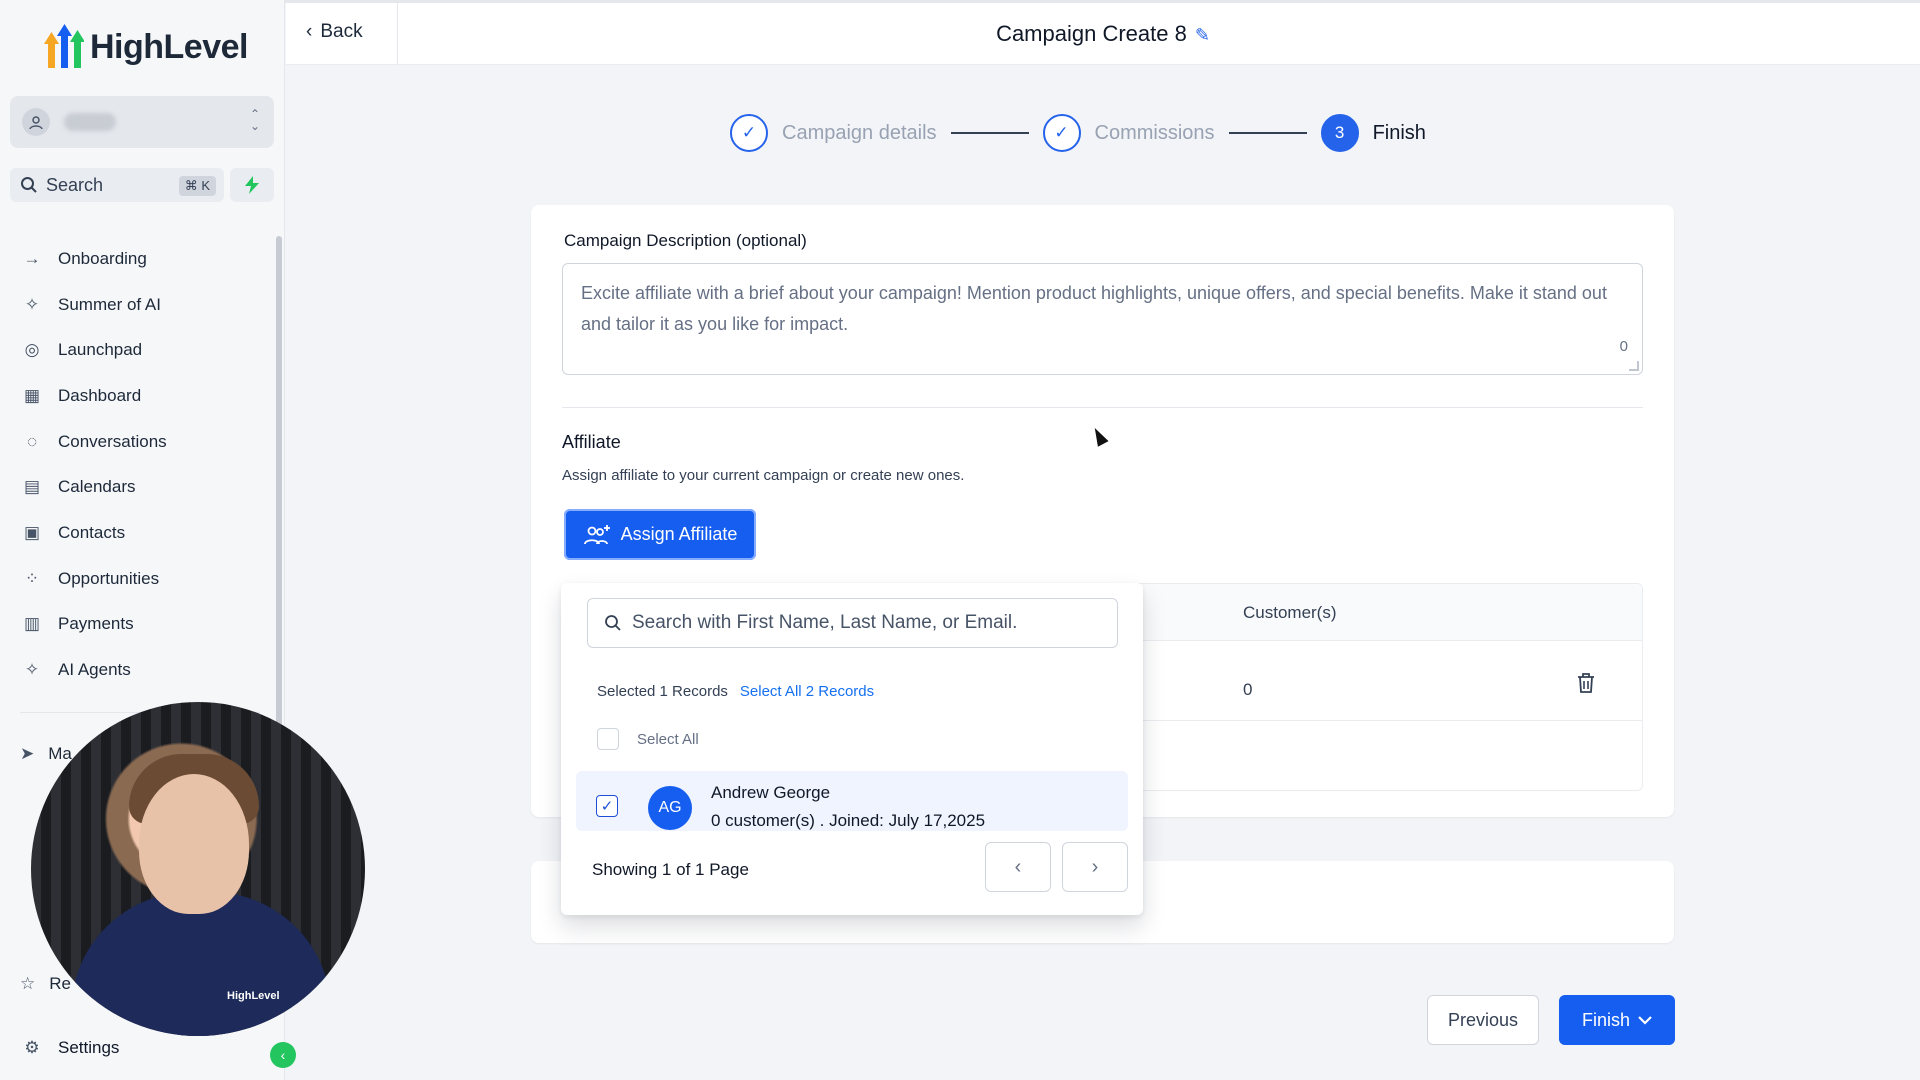 The width and height of the screenshot is (1920, 1080). I want to click on char-counter: 0, so click(1623, 346).